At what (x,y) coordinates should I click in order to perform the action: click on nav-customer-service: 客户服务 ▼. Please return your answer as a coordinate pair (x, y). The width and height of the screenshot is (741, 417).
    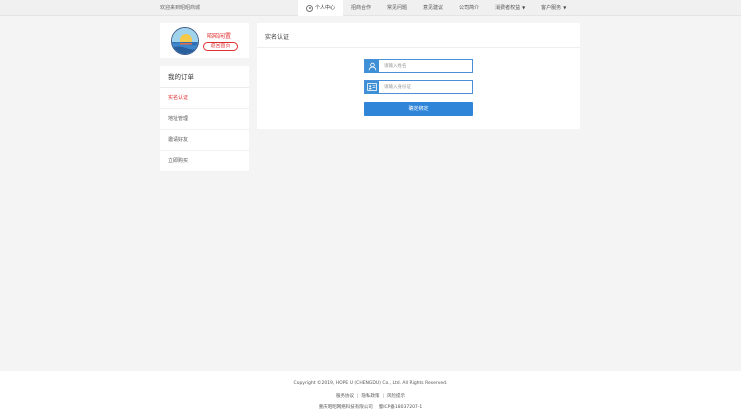
    Looking at the image, I should click on (553, 8).